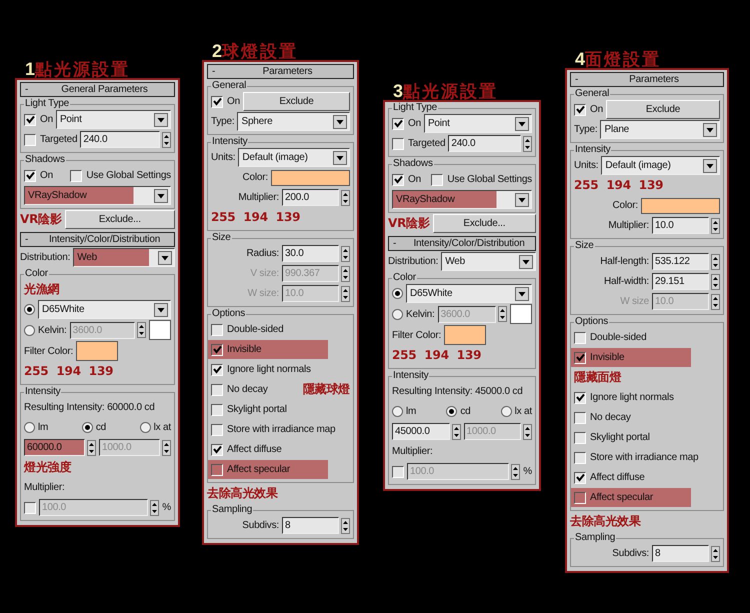  What do you see at coordinates (660, 129) in the screenshot?
I see `dropdown: Plane` at bounding box center [660, 129].